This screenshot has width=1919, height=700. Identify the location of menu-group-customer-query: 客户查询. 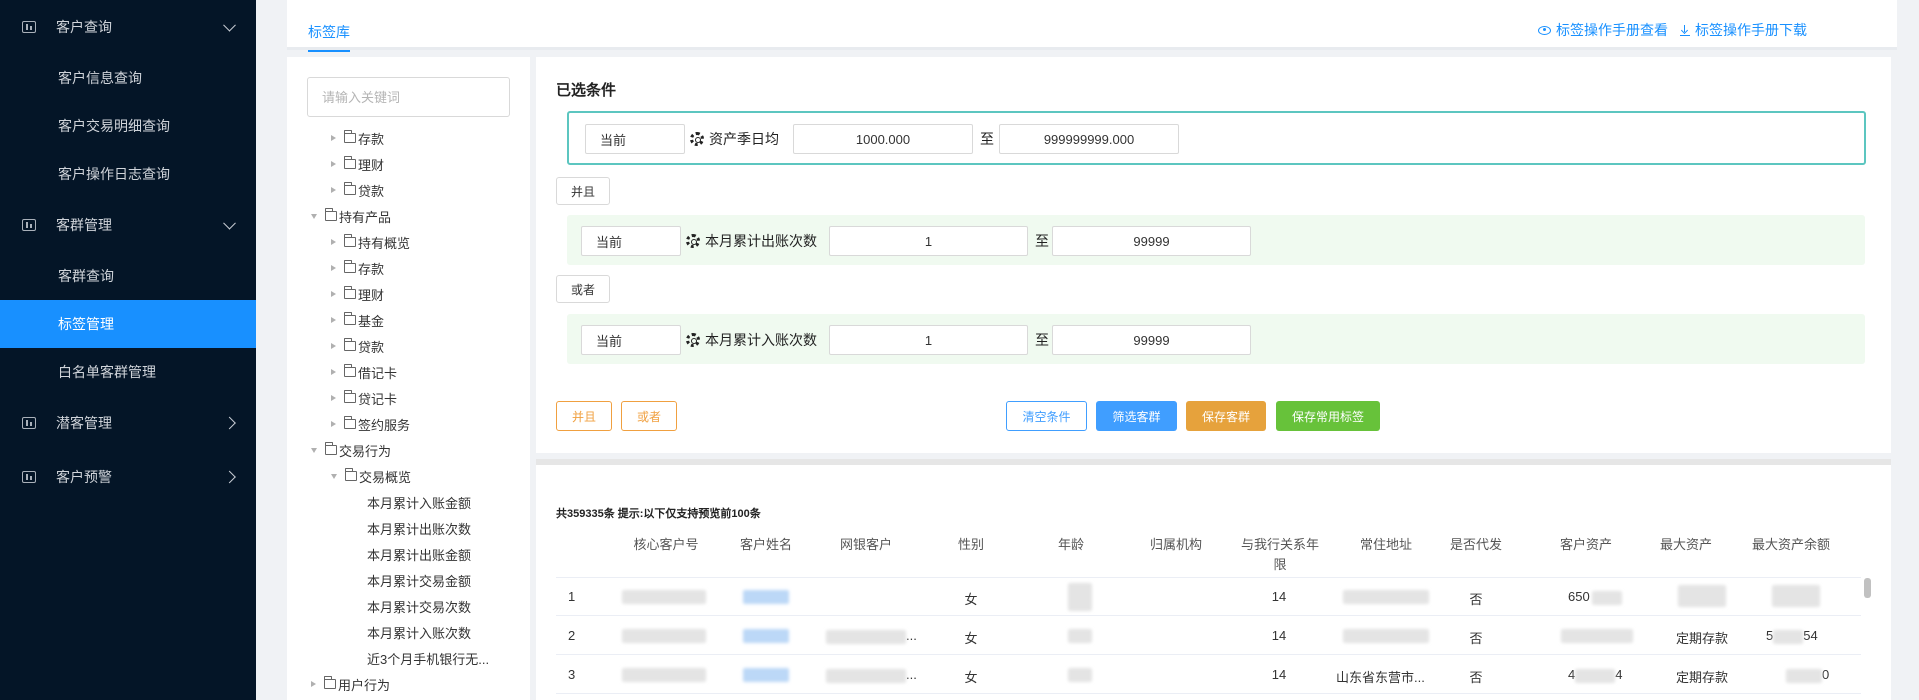
(128, 27).